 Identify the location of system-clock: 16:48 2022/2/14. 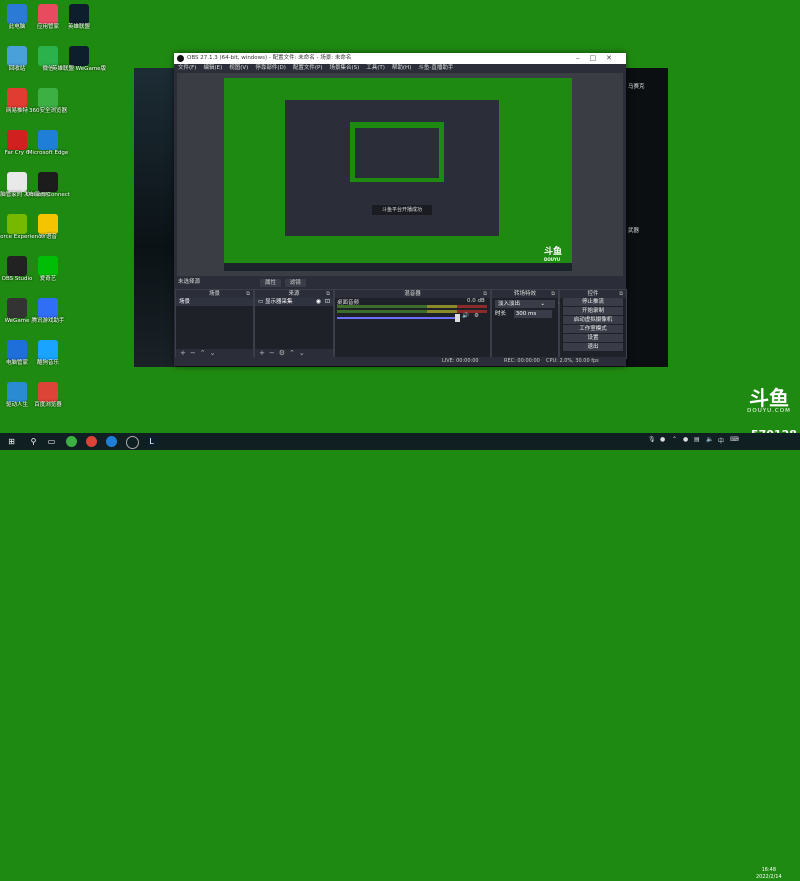
(769, 874).